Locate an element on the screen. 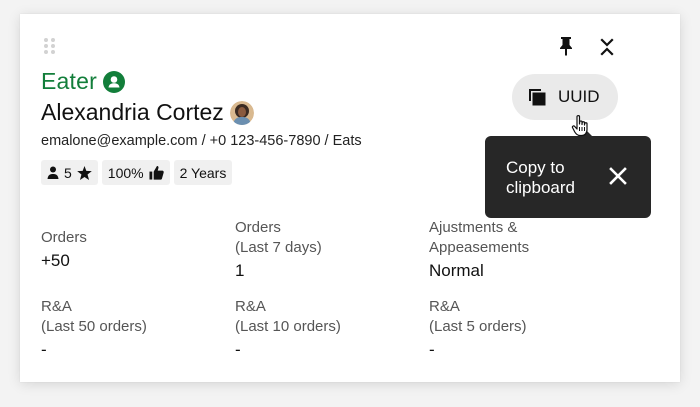 The height and width of the screenshot is (407, 700). pin-icon is located at coordinates (566, 46).